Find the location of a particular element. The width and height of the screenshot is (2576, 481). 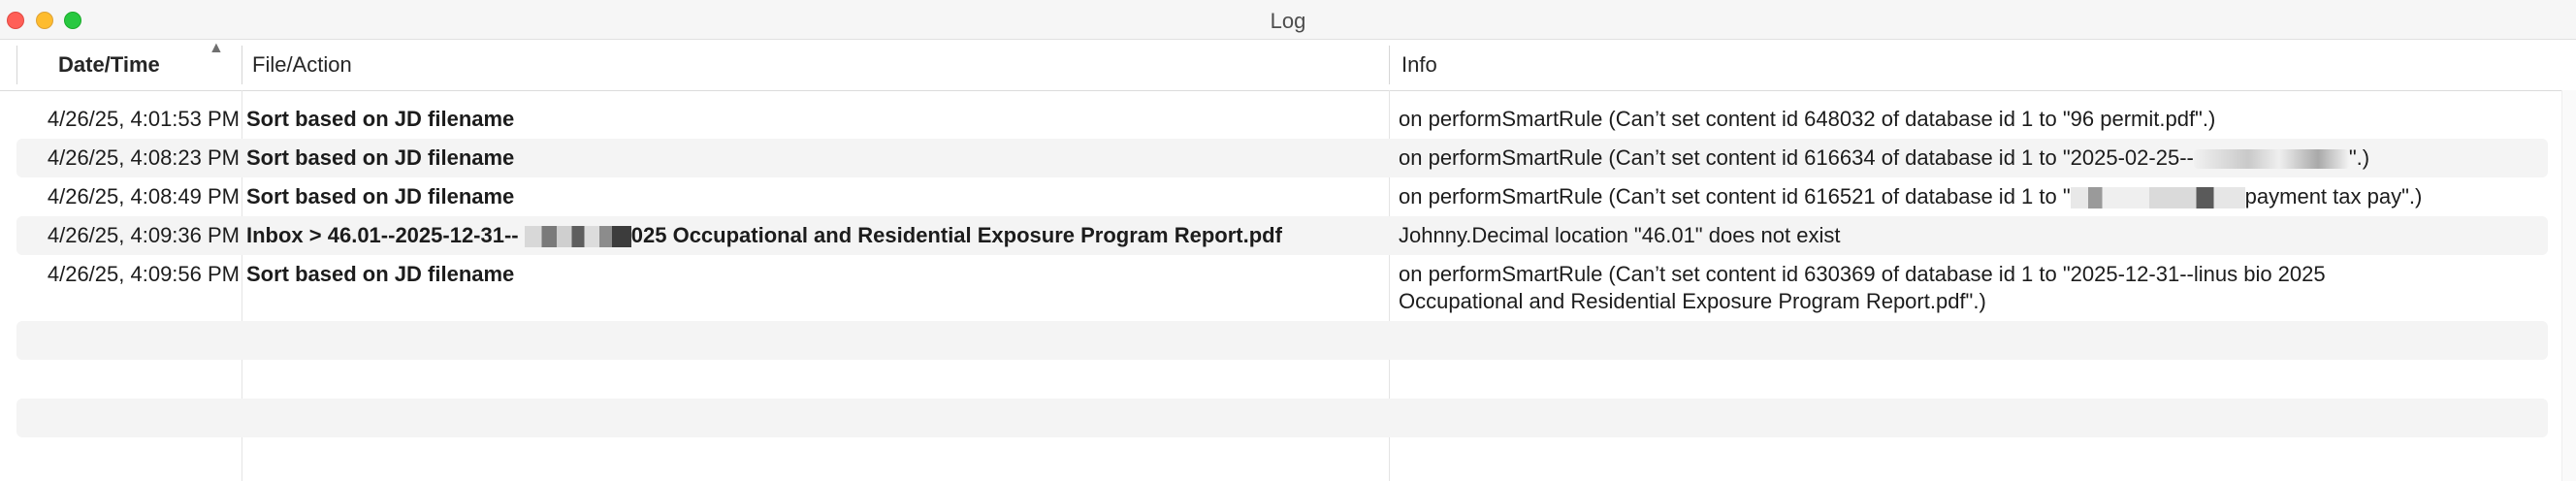

date-time-cell: 4/26/25, 4:09:56 PM is located at coordinates (143, 274).